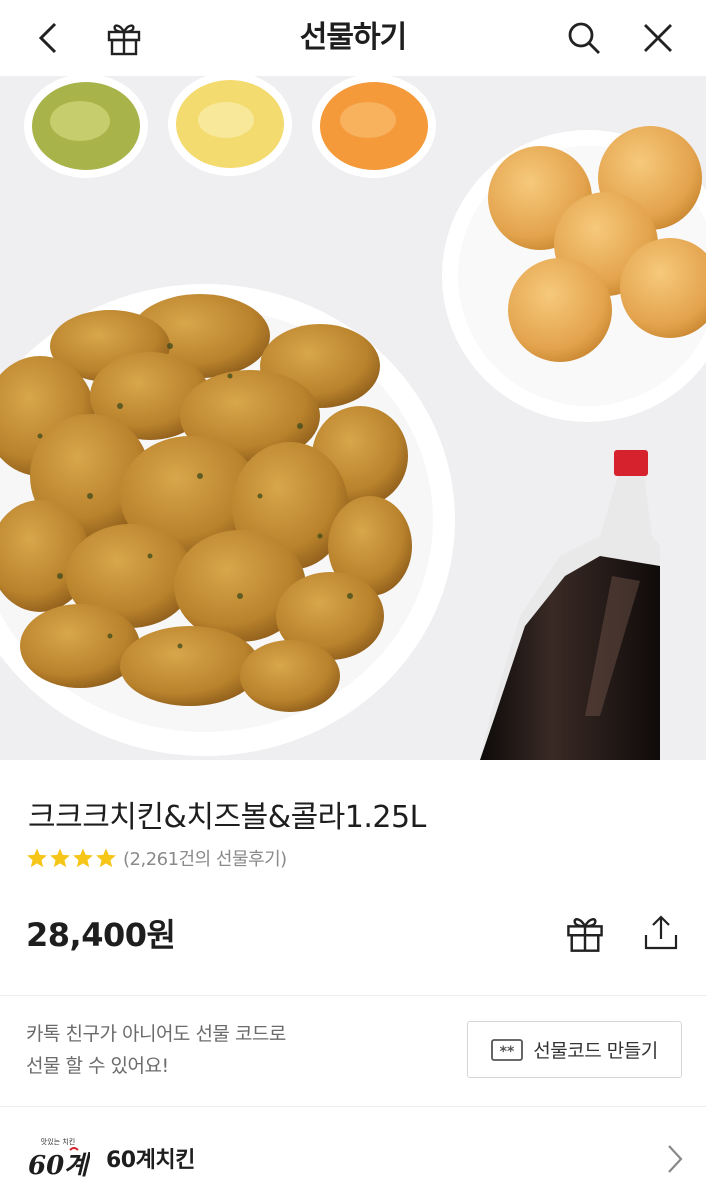 Image resolution: width=706 pixels, height=1200 pixels. What do you see at coordinates (374, 127) in the screenshot?
I see `sauce-cup-orange` at bounding box center [374, 127].